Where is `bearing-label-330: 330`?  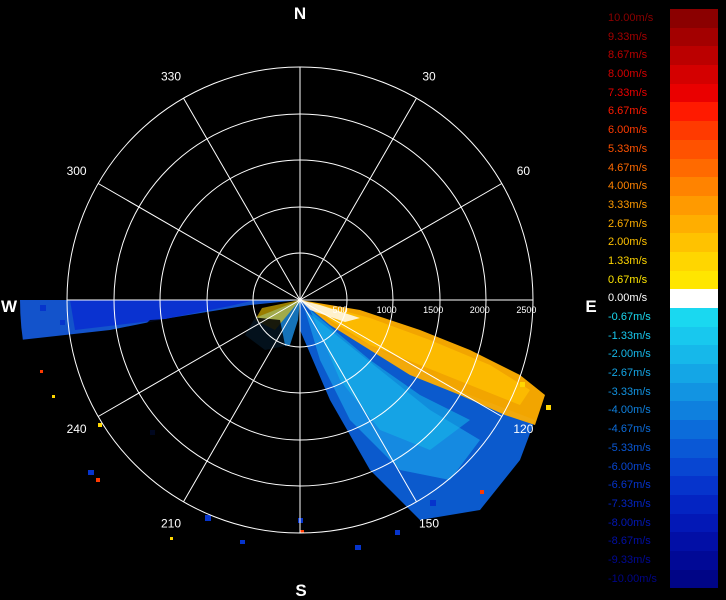
bearing-label-330: 330 is located at coordinates (171, 77).